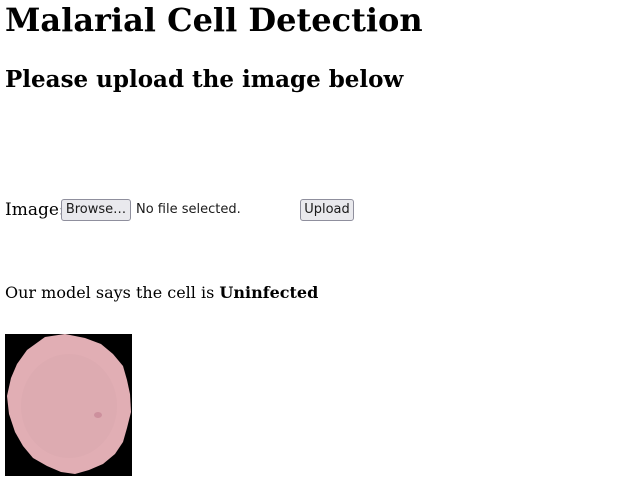 The image size is (637, 487). I want to click on cell-spot, so click(98, 415).